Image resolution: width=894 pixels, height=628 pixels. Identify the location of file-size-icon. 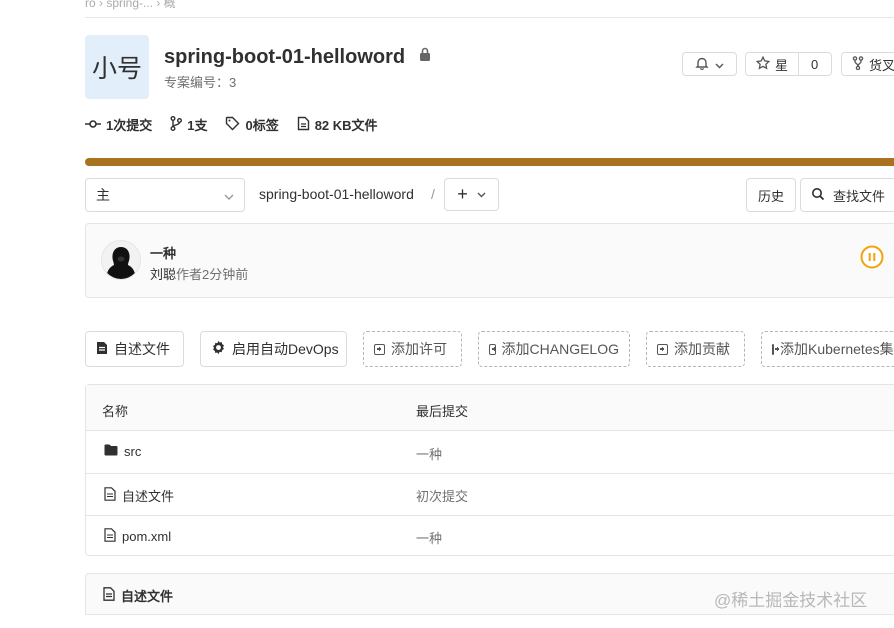
(303, 125).